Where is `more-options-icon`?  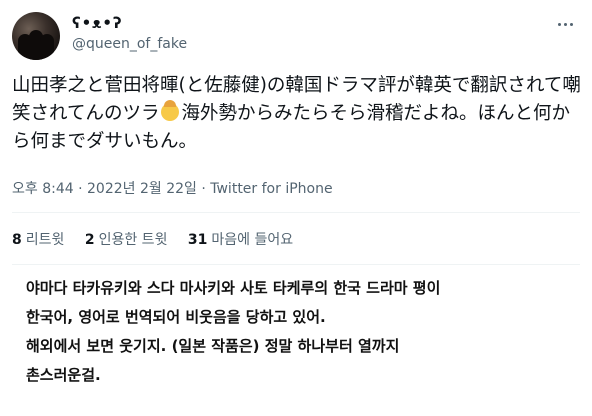
more-options-icon is located at coordinates (566, 24).